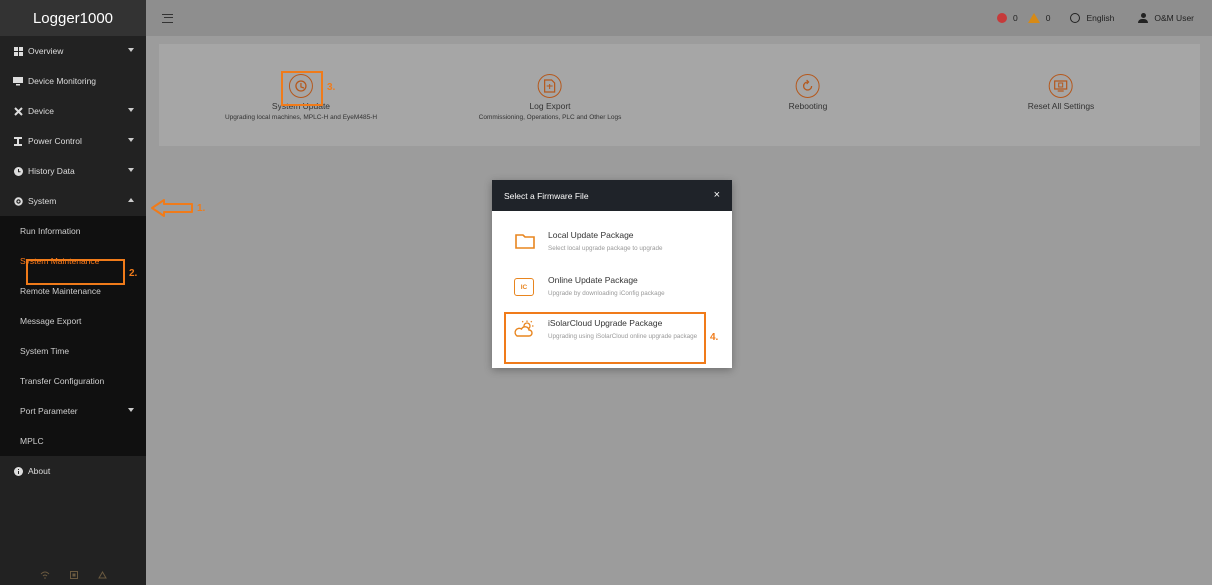 The image size is (1212, 585). Describe the element at coordinates (605, 248) in the screenshot. I see `option-desc: Select local upgrade package to upgrade` at that location.